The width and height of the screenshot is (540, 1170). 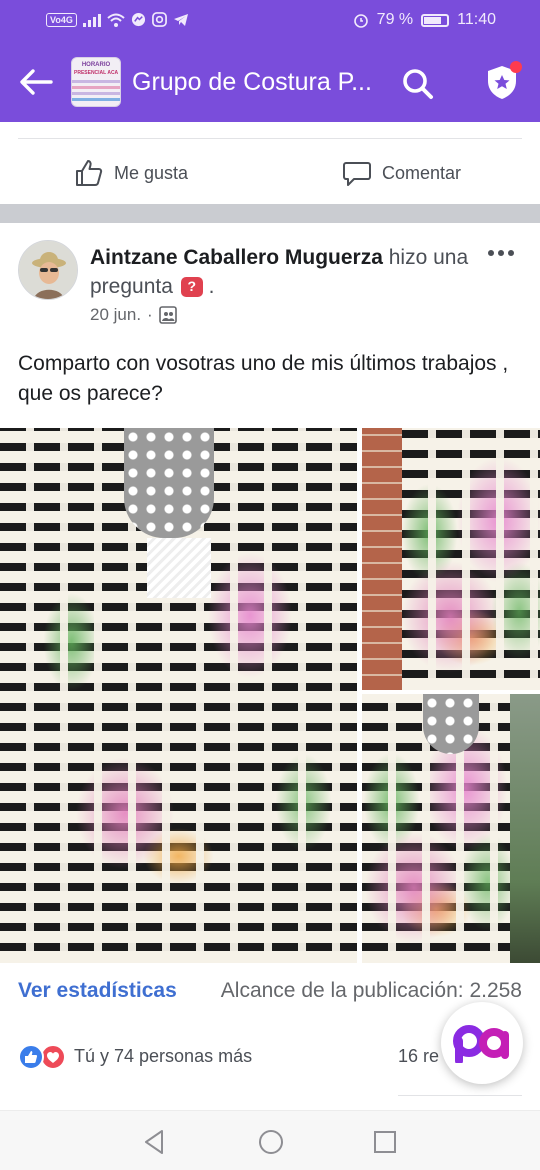 I want to click on signal-icon, so click(x=91, y=20).